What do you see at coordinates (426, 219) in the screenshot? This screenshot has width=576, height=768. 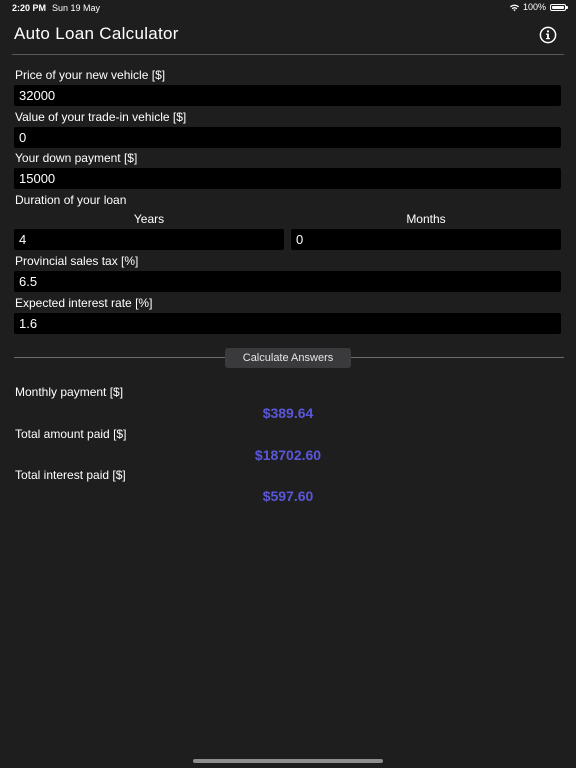 I see `months-header: Months` at bounding box center [426, 219].